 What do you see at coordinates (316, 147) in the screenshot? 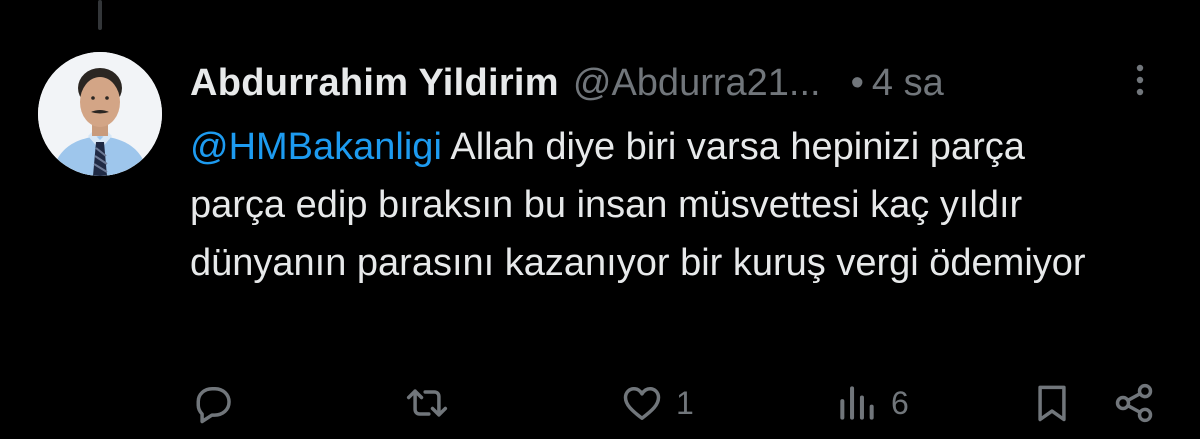
I see `mention-link: @HMBakanligi` at bounding box center [316, 147].